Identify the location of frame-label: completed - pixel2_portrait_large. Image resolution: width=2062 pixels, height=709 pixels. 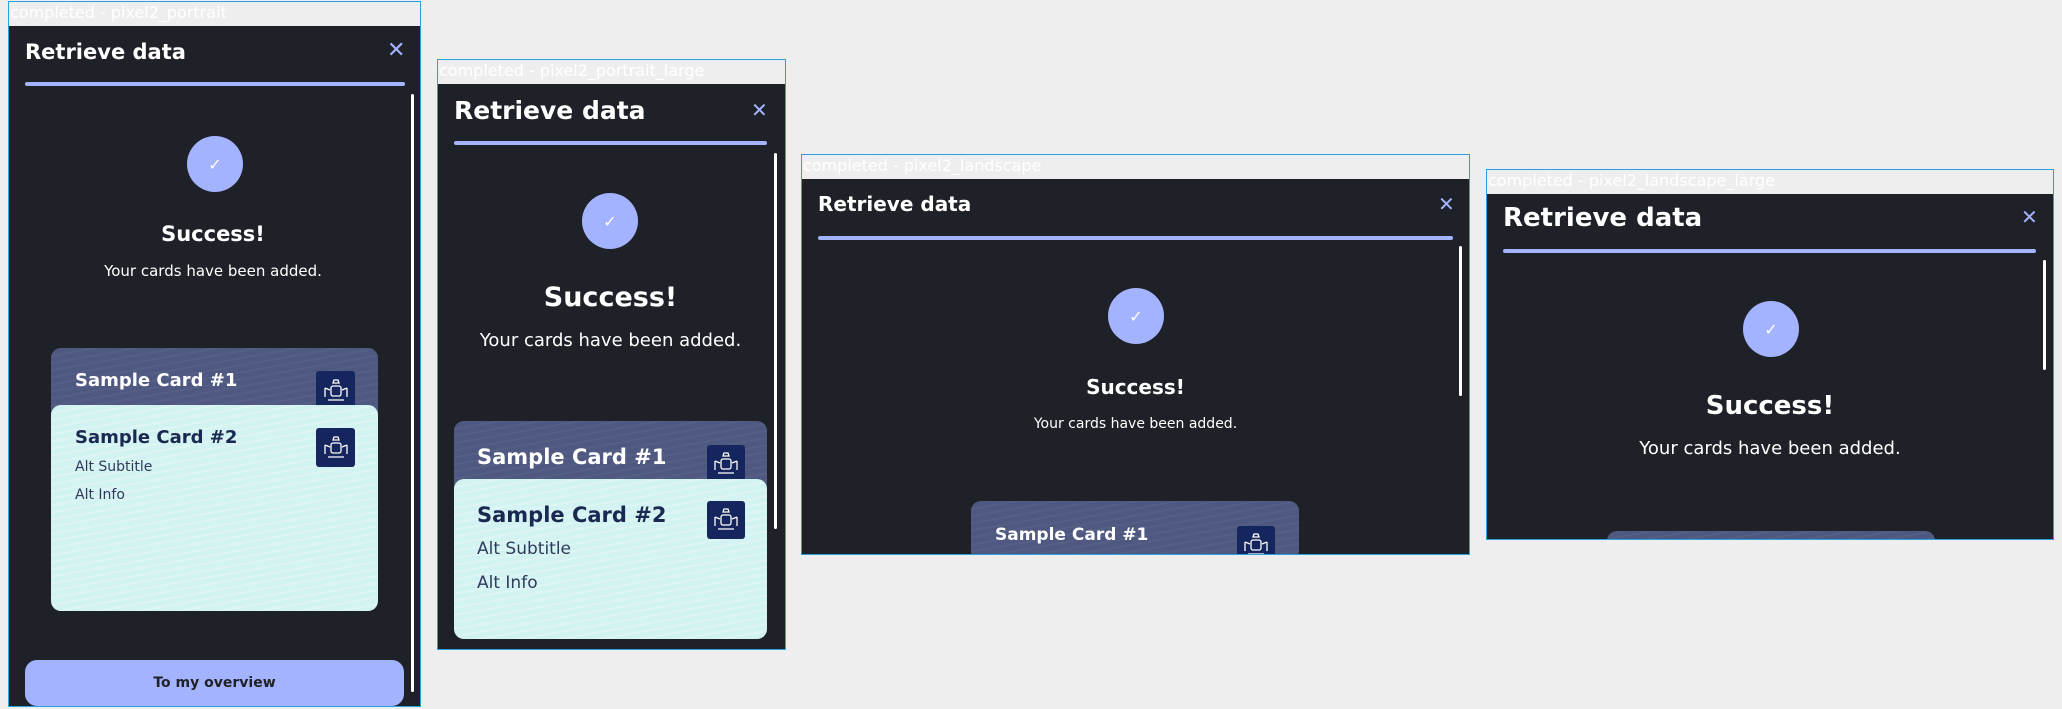
(572, 70).